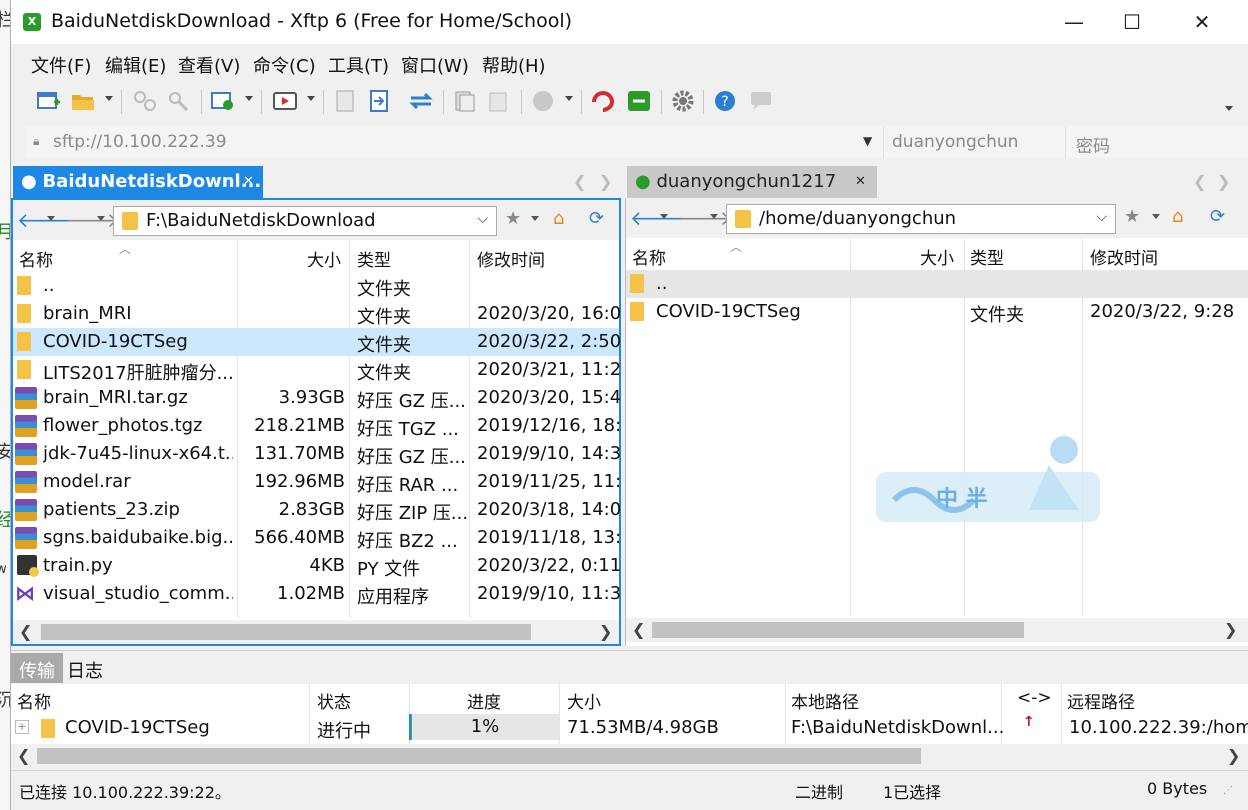  Describe the element at coordinates (937, 312) in the screenshot. I see `file-row: COVID-19CTSeg 文件夹 2020/3/22, 9:28` at that location.